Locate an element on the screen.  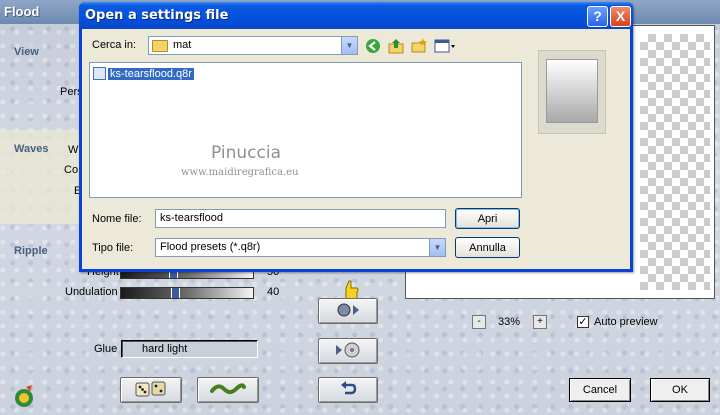
waves-co-label: Co is located at coordinates (71, 170).